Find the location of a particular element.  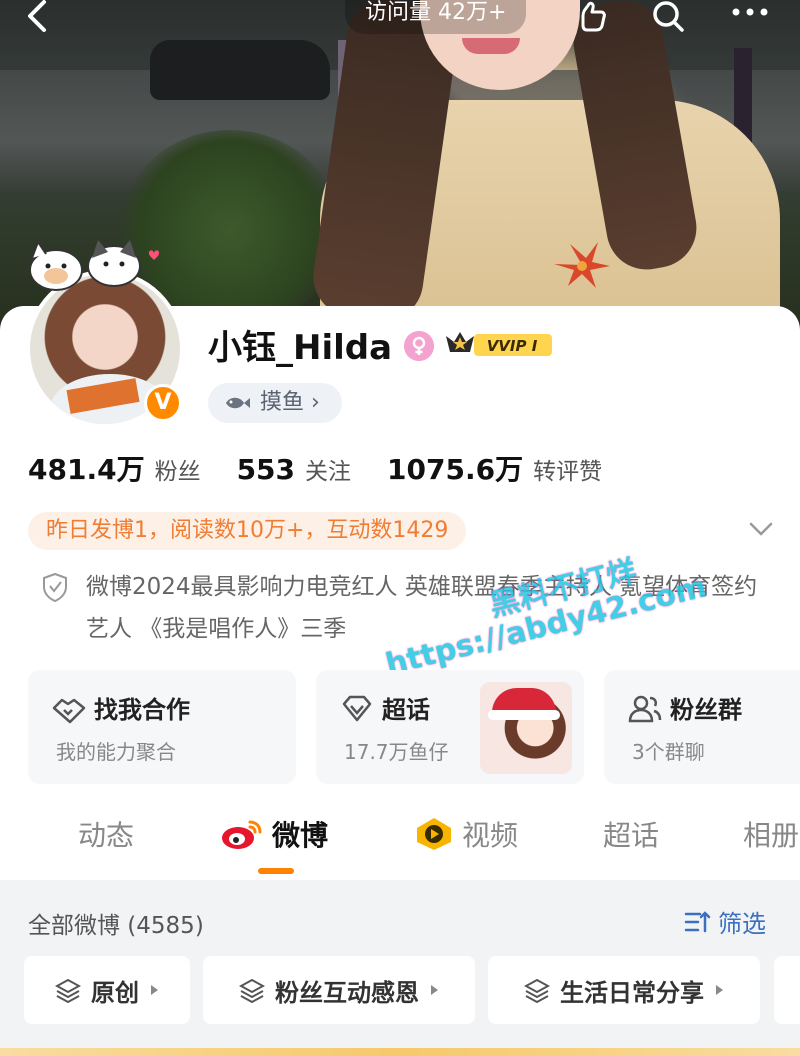

tab-video: 视频 is located at coordinates (466, 834).